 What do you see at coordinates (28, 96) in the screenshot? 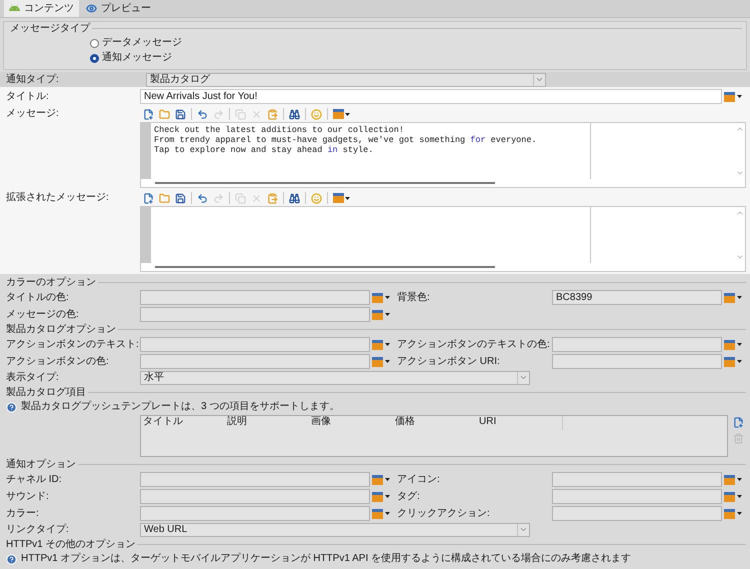
I see `field-label: タイトル:` at bounding box center [28, 96].